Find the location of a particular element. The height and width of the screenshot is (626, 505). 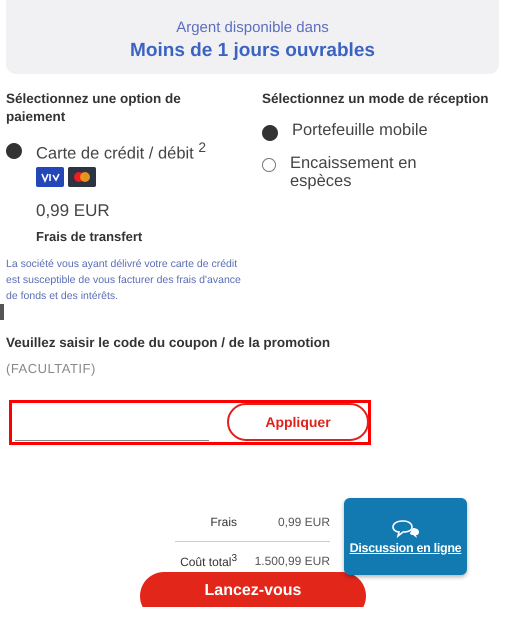

option-label: Portefeuille mobile is located at coordinates (372, 130).